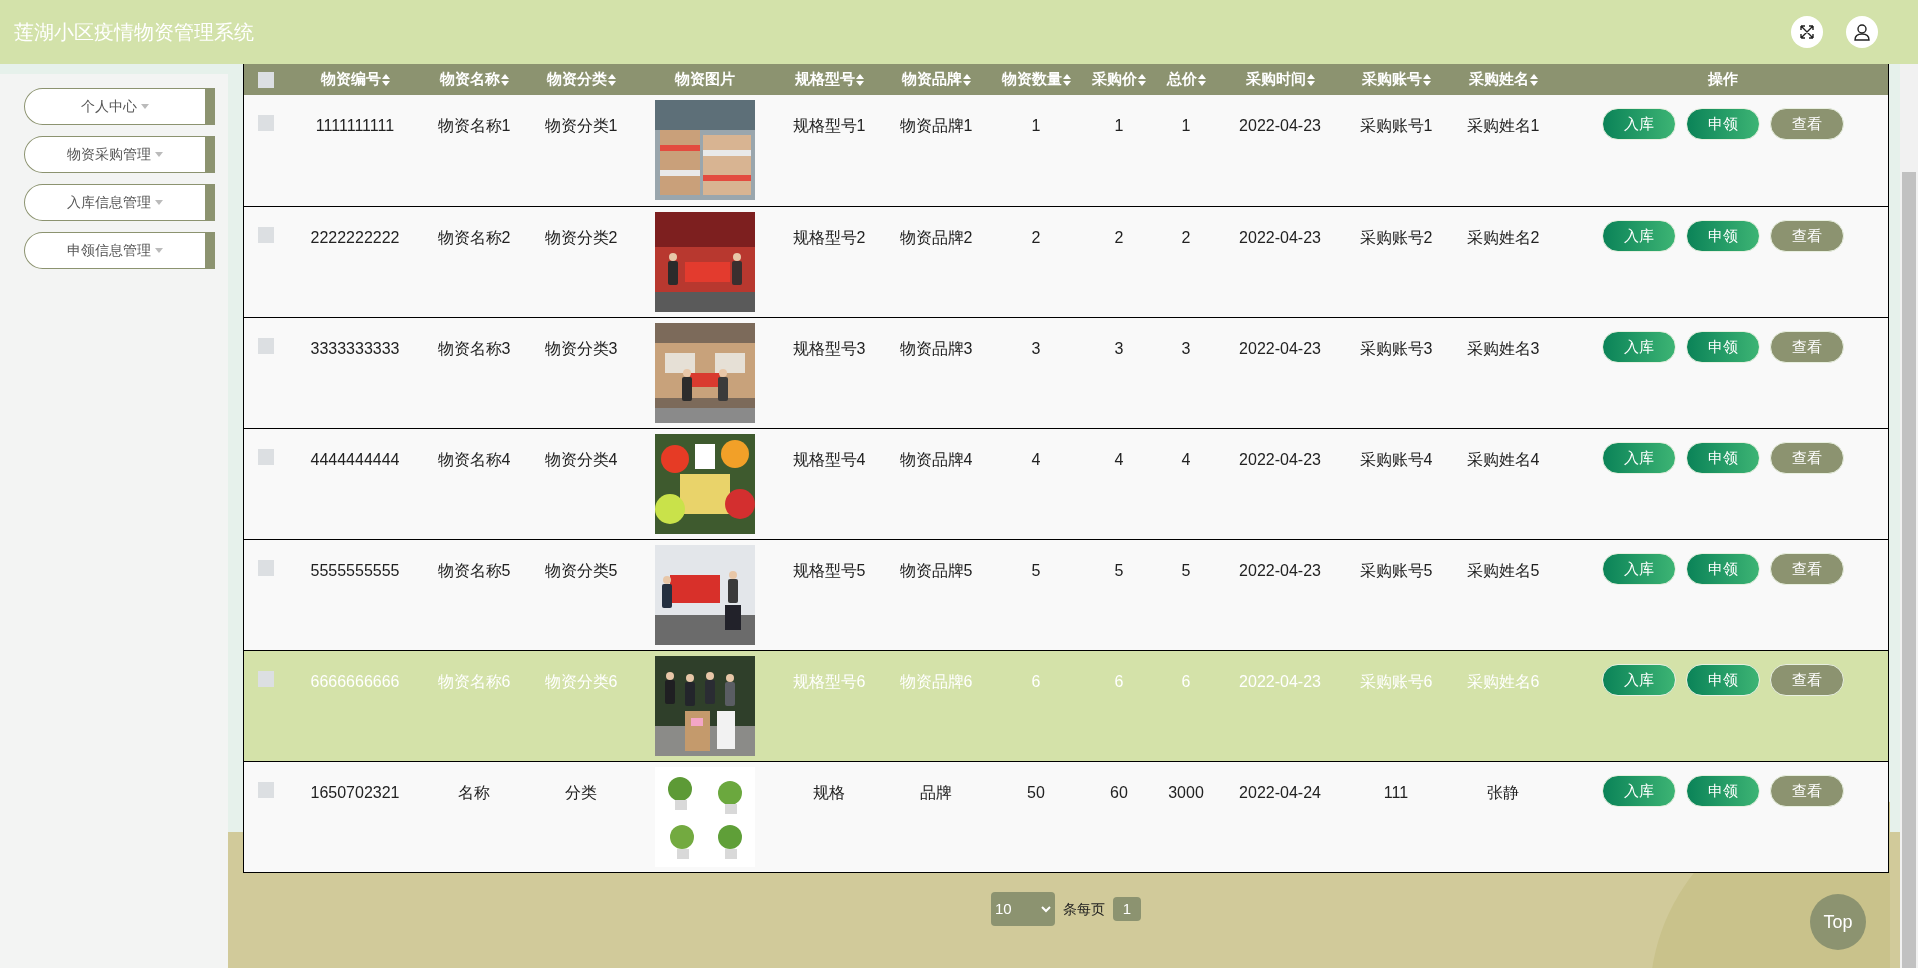 This screenshot has height=968, width=1918. Describe the element at coordinates (119, 106) in the screenshot. I see `sidebar-menu-item: 个人中心` at that location.